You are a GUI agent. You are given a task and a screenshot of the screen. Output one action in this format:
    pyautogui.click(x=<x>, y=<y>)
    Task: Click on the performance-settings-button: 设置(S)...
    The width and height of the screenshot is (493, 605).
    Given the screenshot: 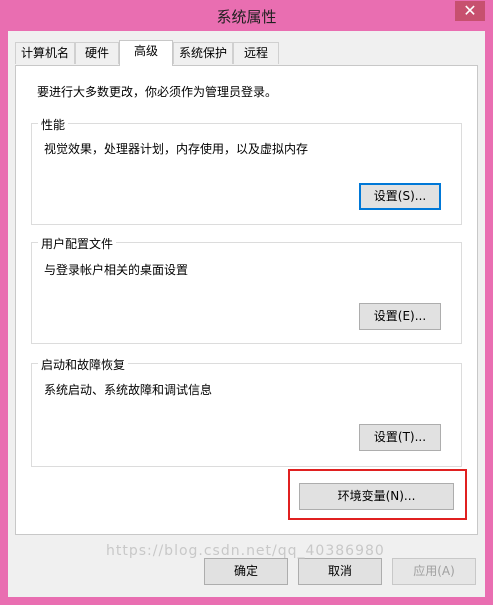 What is the action you would take?
    pyautogui.click(x=400, y=196)
    